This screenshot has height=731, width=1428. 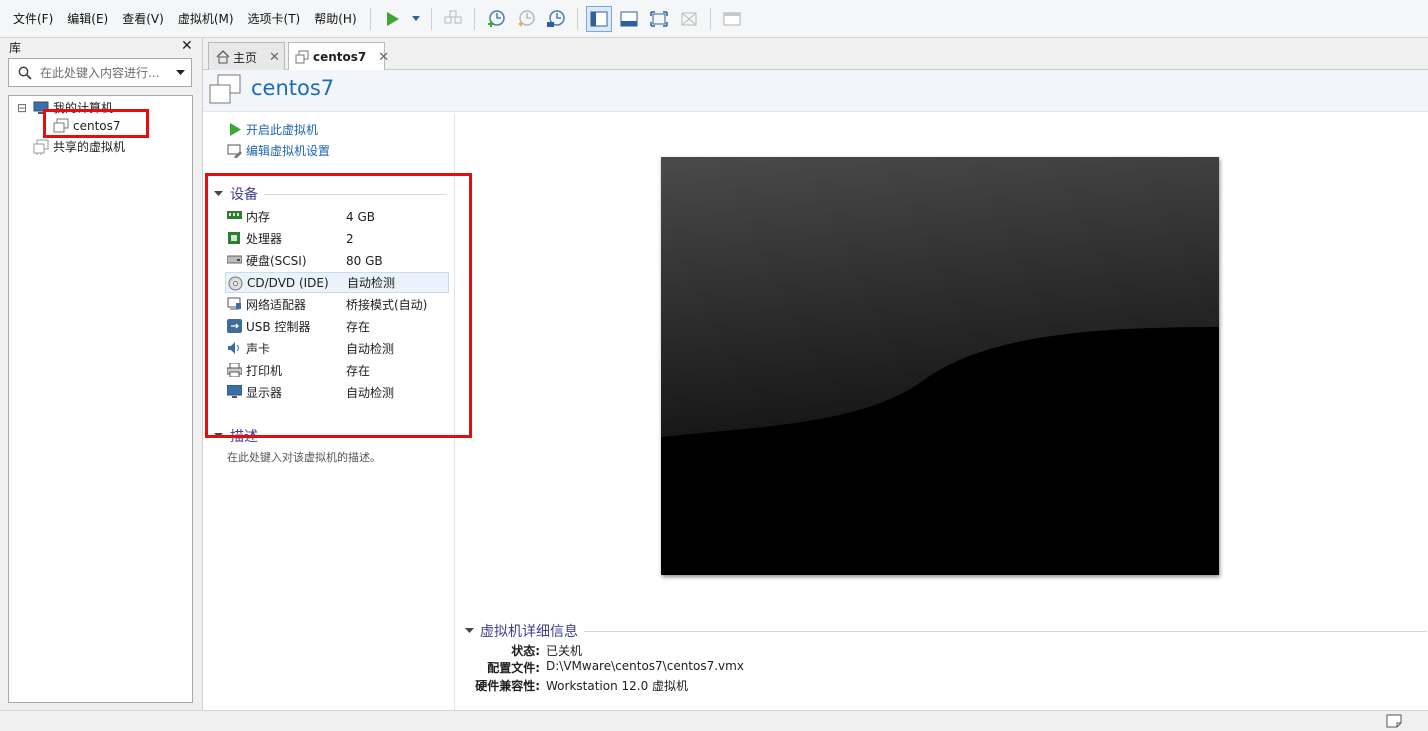 I want to click on tree-item-shared-vms: 共享的虚拟机, so click(x=79, y=146).